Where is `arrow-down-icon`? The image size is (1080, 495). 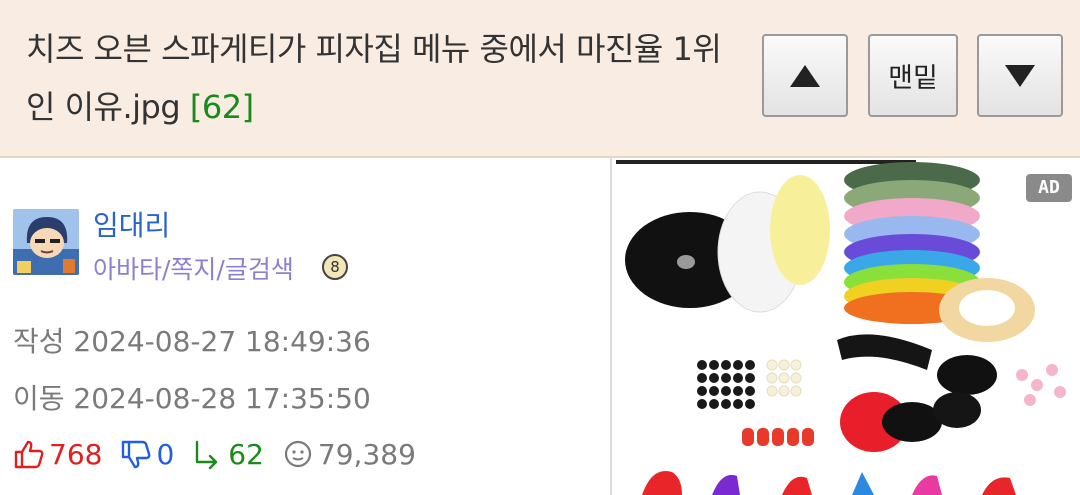 arrow-down-icon is located at coordinates (1020, 75).